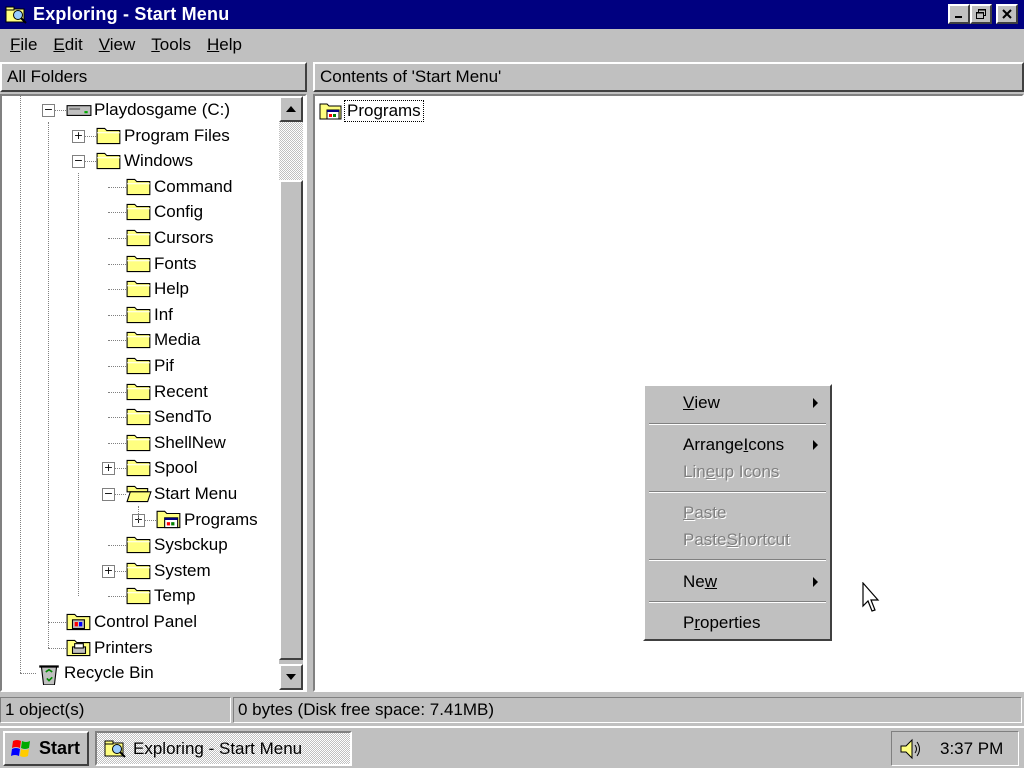 The width and height of the screenshot is (1024, 768). I want to click on tree-item-label: Recycle Bin, so click(109, 673).